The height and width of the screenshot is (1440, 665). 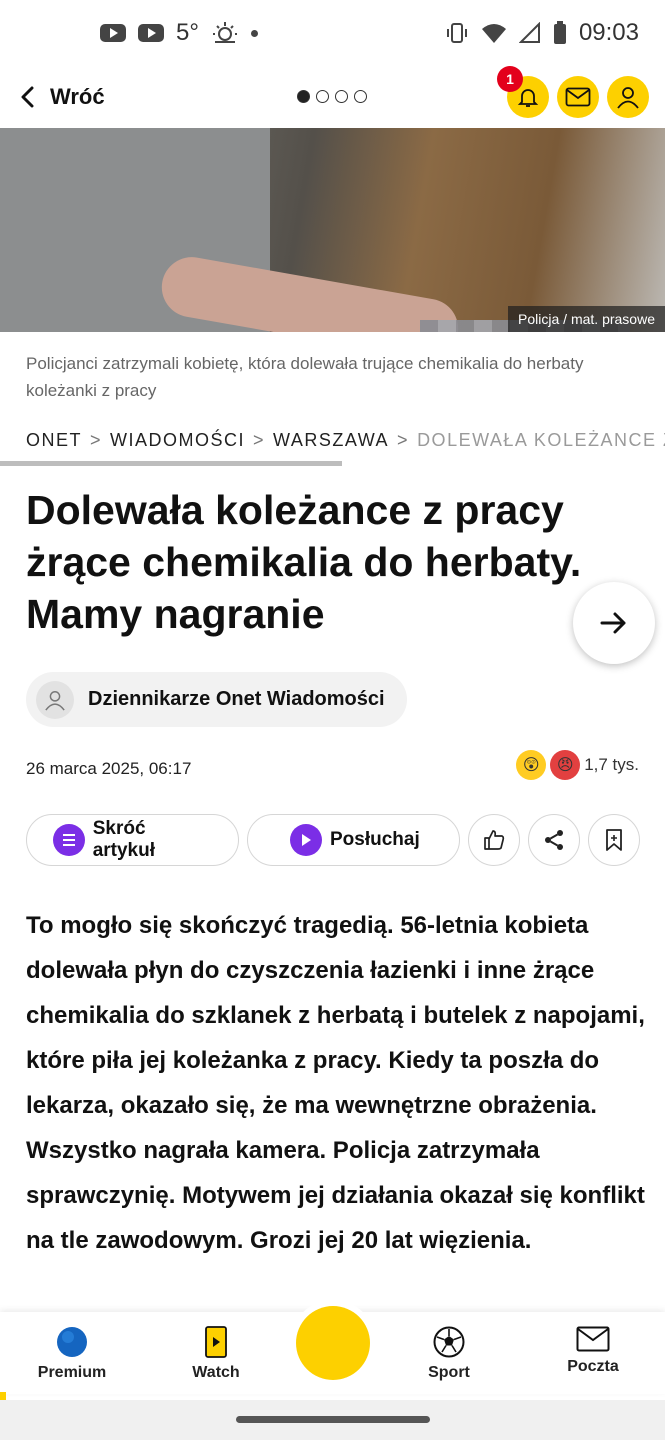 I want to click on arrow-right-icon, so click(x=613, y=623).